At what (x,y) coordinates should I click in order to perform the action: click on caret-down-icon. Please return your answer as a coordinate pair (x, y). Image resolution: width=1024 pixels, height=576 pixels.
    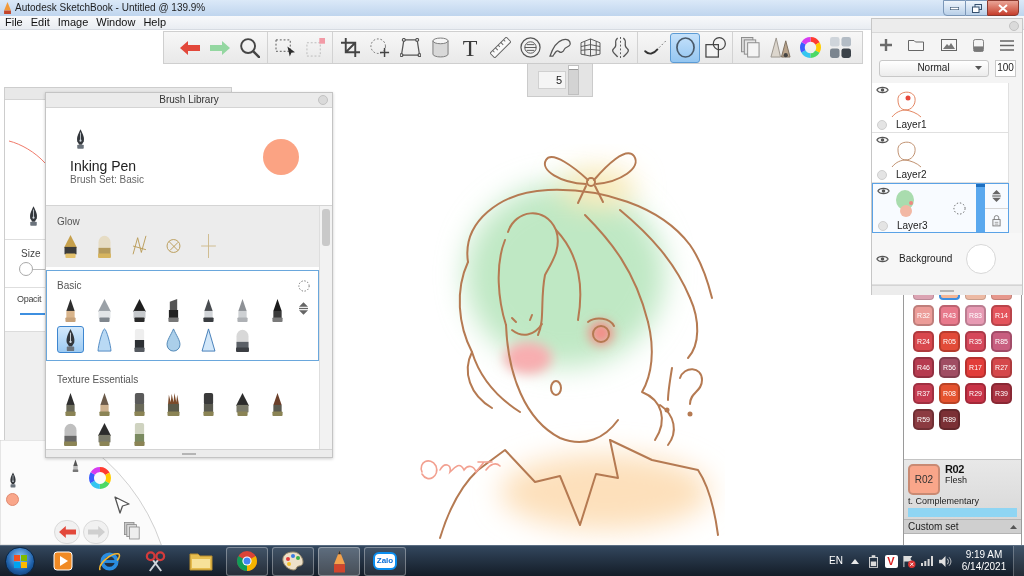
    Looking at the image, I should click on (978, 68).